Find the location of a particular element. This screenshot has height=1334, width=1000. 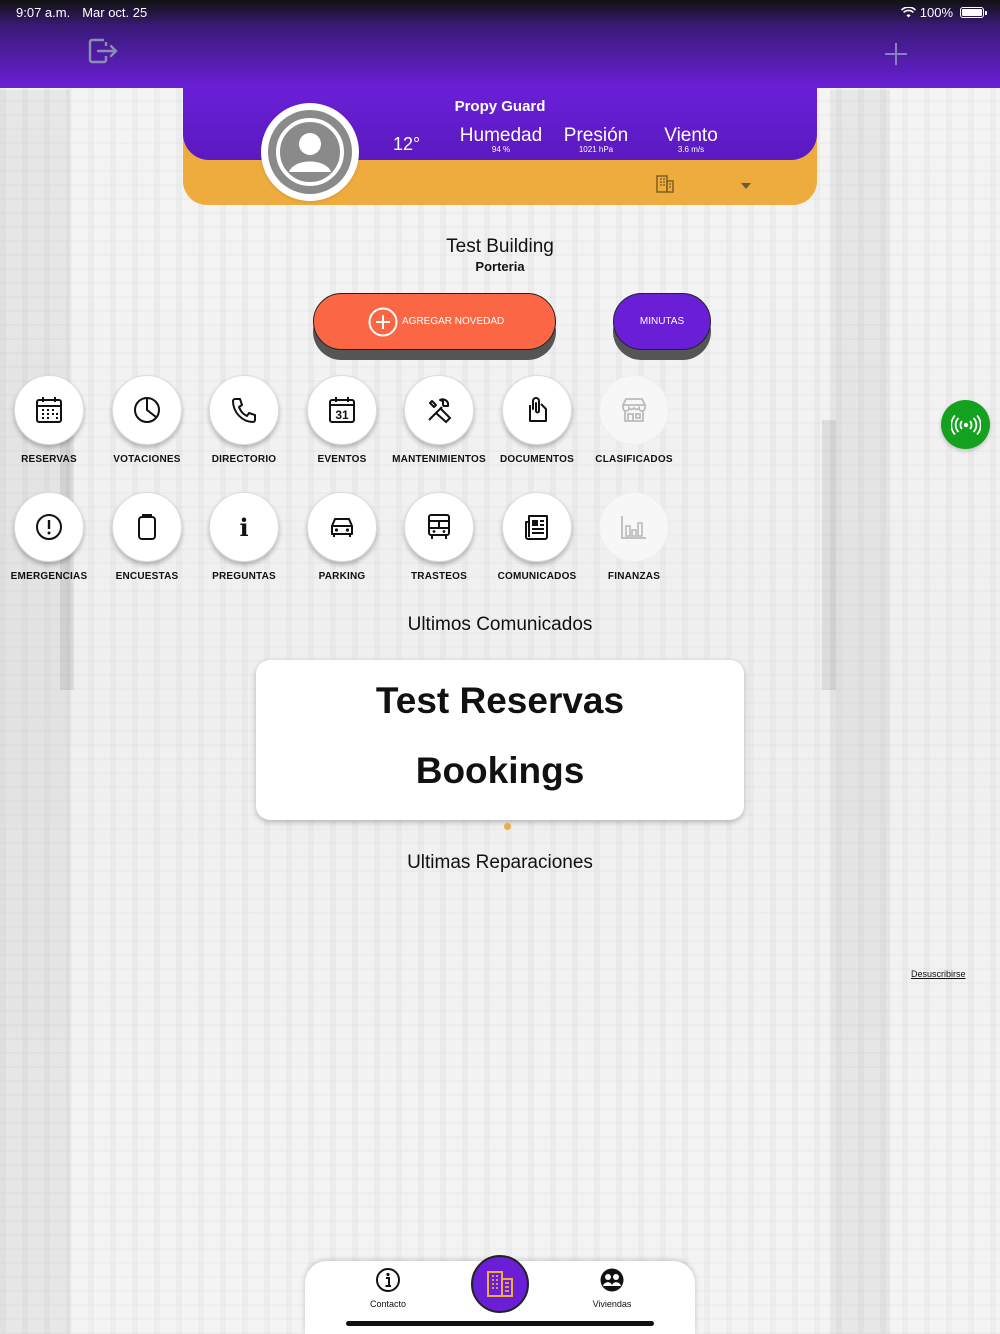

users-circle-icon is located at coordinates (612, 1280).